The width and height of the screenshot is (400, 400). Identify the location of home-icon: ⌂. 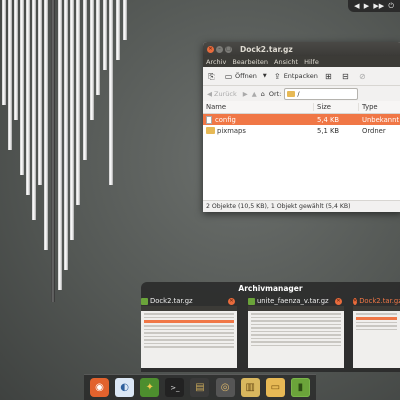
(263, 94).